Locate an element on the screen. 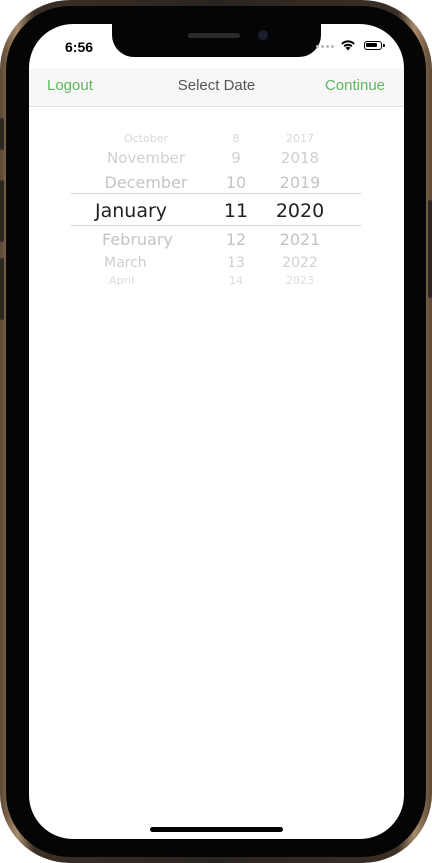 This screenshot has width=432, height=863. wheel-item: 2022 is located at coordinates (300, 263).